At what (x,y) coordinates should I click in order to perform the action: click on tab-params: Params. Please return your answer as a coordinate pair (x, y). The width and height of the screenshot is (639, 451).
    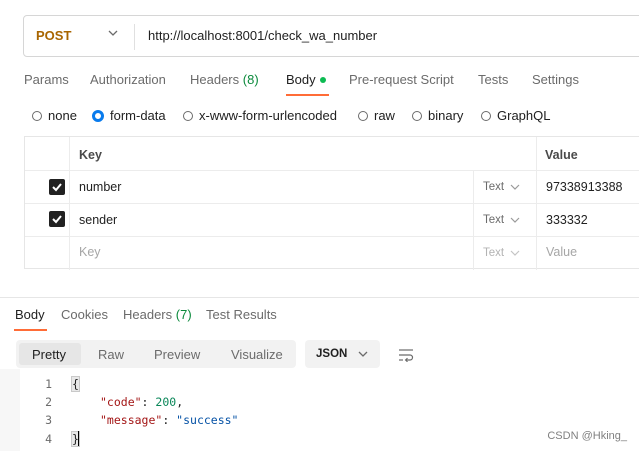
    Looking at the image, I should click on (46, 79).